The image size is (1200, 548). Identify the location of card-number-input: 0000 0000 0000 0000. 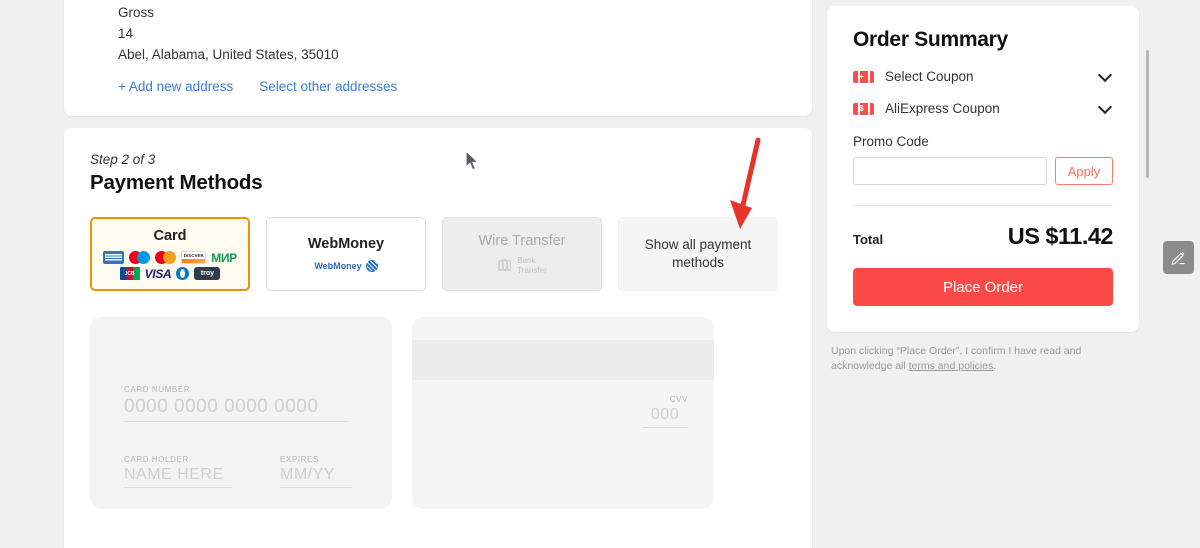
(236, 409).